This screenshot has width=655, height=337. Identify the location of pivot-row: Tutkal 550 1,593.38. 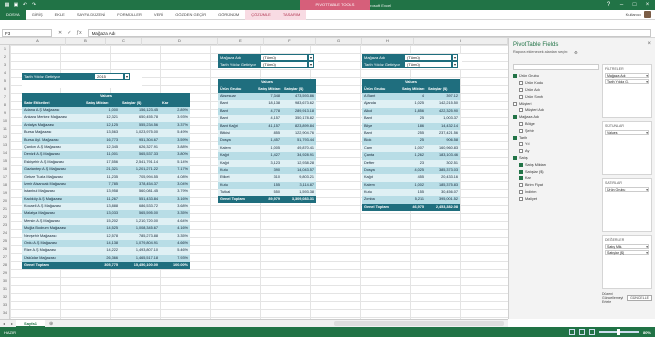
(267, 193).